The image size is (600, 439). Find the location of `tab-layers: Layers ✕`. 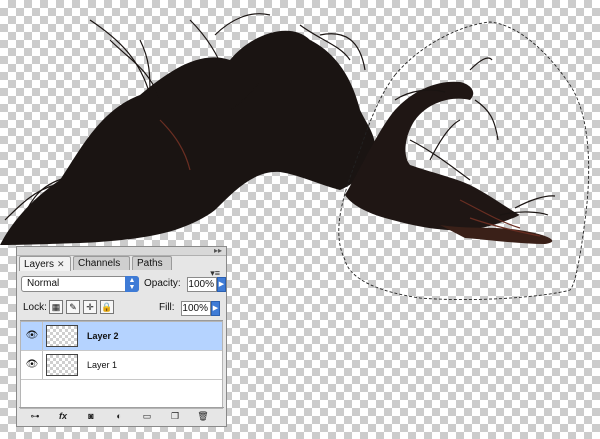

tab-layers: Layers ✕ is located at coordinates (45, 263).